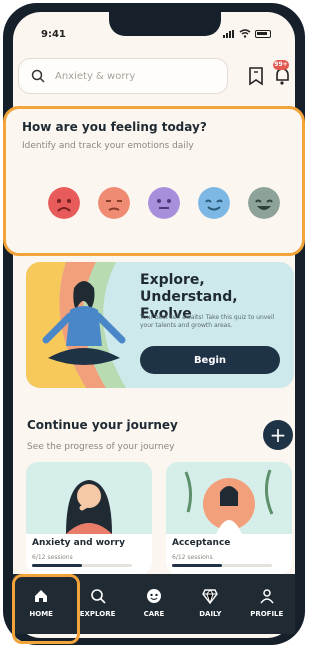 The image size is (320, 649). Describe the element at coordinates (108, 146) in the screenshot. I see `mood-subtitle: Identify and track your emotions daily` at that location.